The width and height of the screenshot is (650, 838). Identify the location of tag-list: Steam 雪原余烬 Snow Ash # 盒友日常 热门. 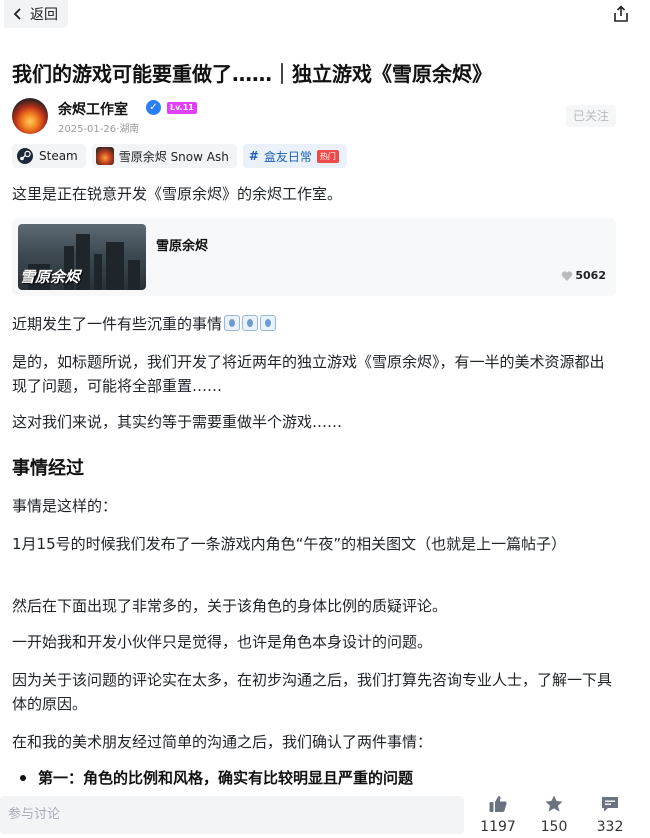
(179, 156).